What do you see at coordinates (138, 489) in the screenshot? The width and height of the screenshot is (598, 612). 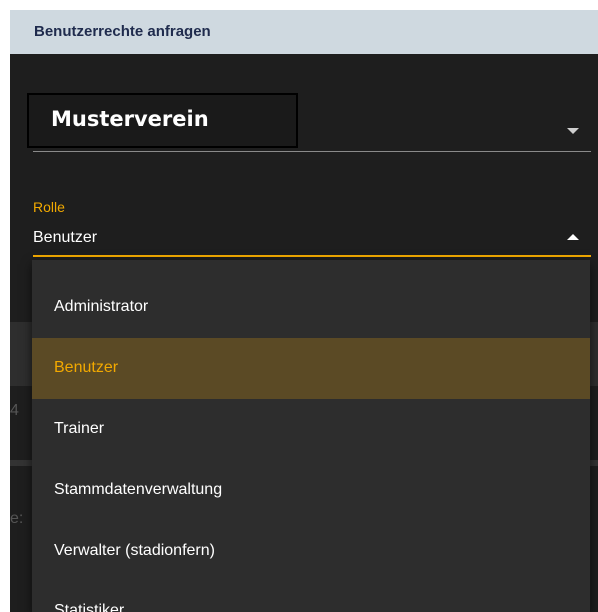 I see `option-label: Stammdatenverwaltung` at bounding box center [138, 489].